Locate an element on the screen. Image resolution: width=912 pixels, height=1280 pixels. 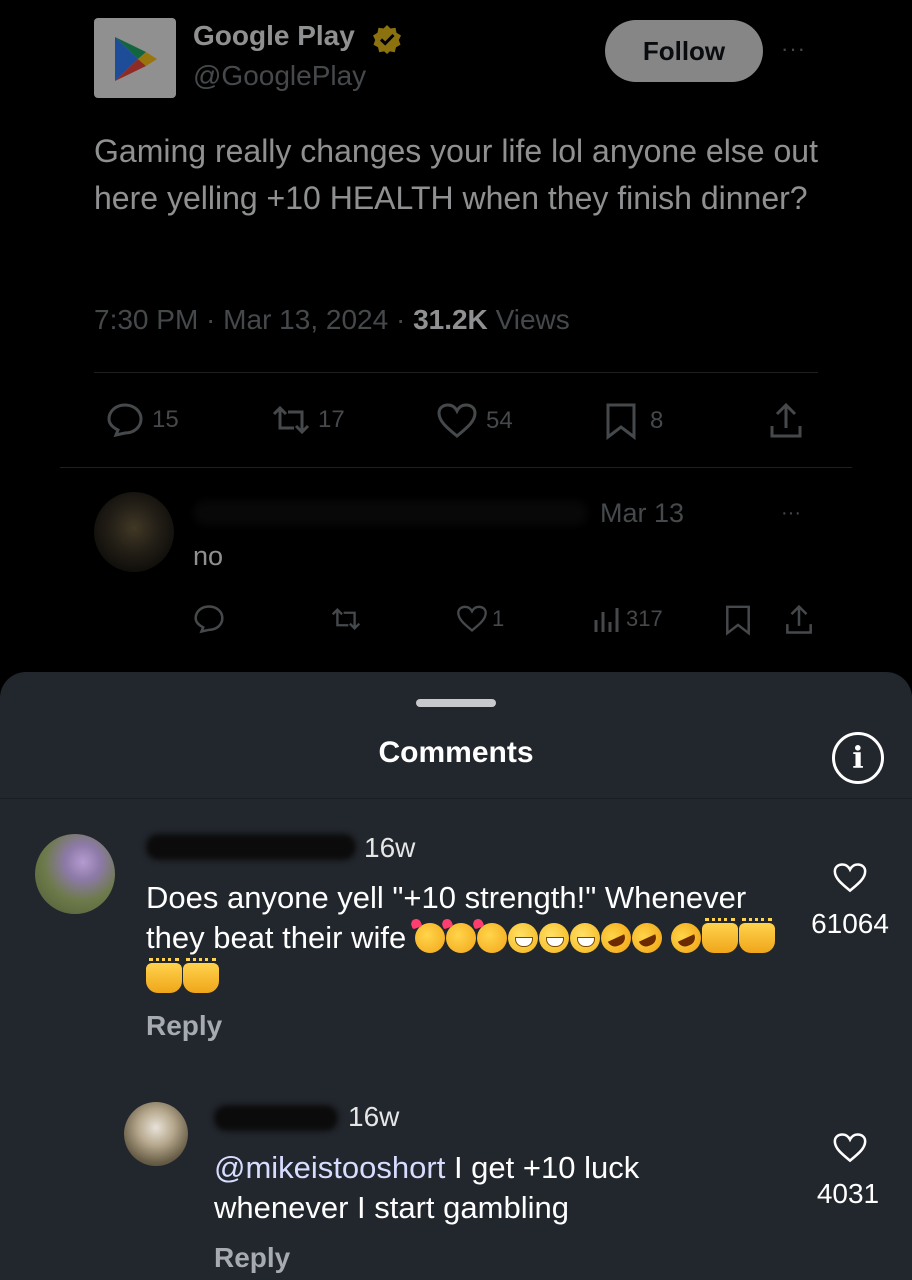
verified-badge-icon is located at coordinates (387, 39).